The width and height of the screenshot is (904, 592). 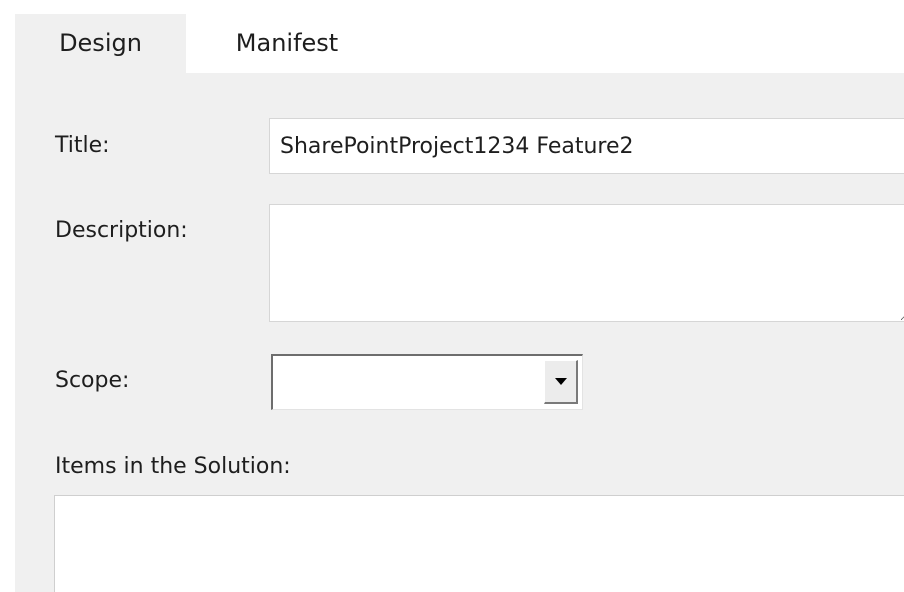 What do you see at coordinates (82, 145) in the screenshot?
I see `title-label: Title:` at bounding box center [82, 145].